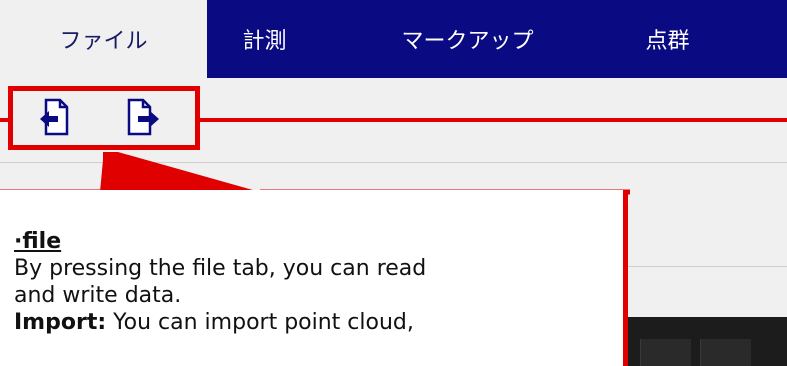 The image size is (787, 366). I want to click on callout-pointer, so click(180, 172).